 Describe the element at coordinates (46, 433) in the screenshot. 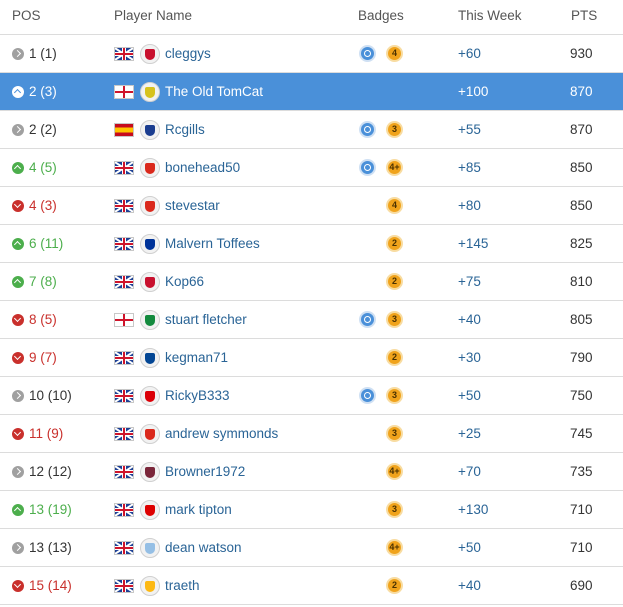

I see `position-text: 11 (9)` at that location.